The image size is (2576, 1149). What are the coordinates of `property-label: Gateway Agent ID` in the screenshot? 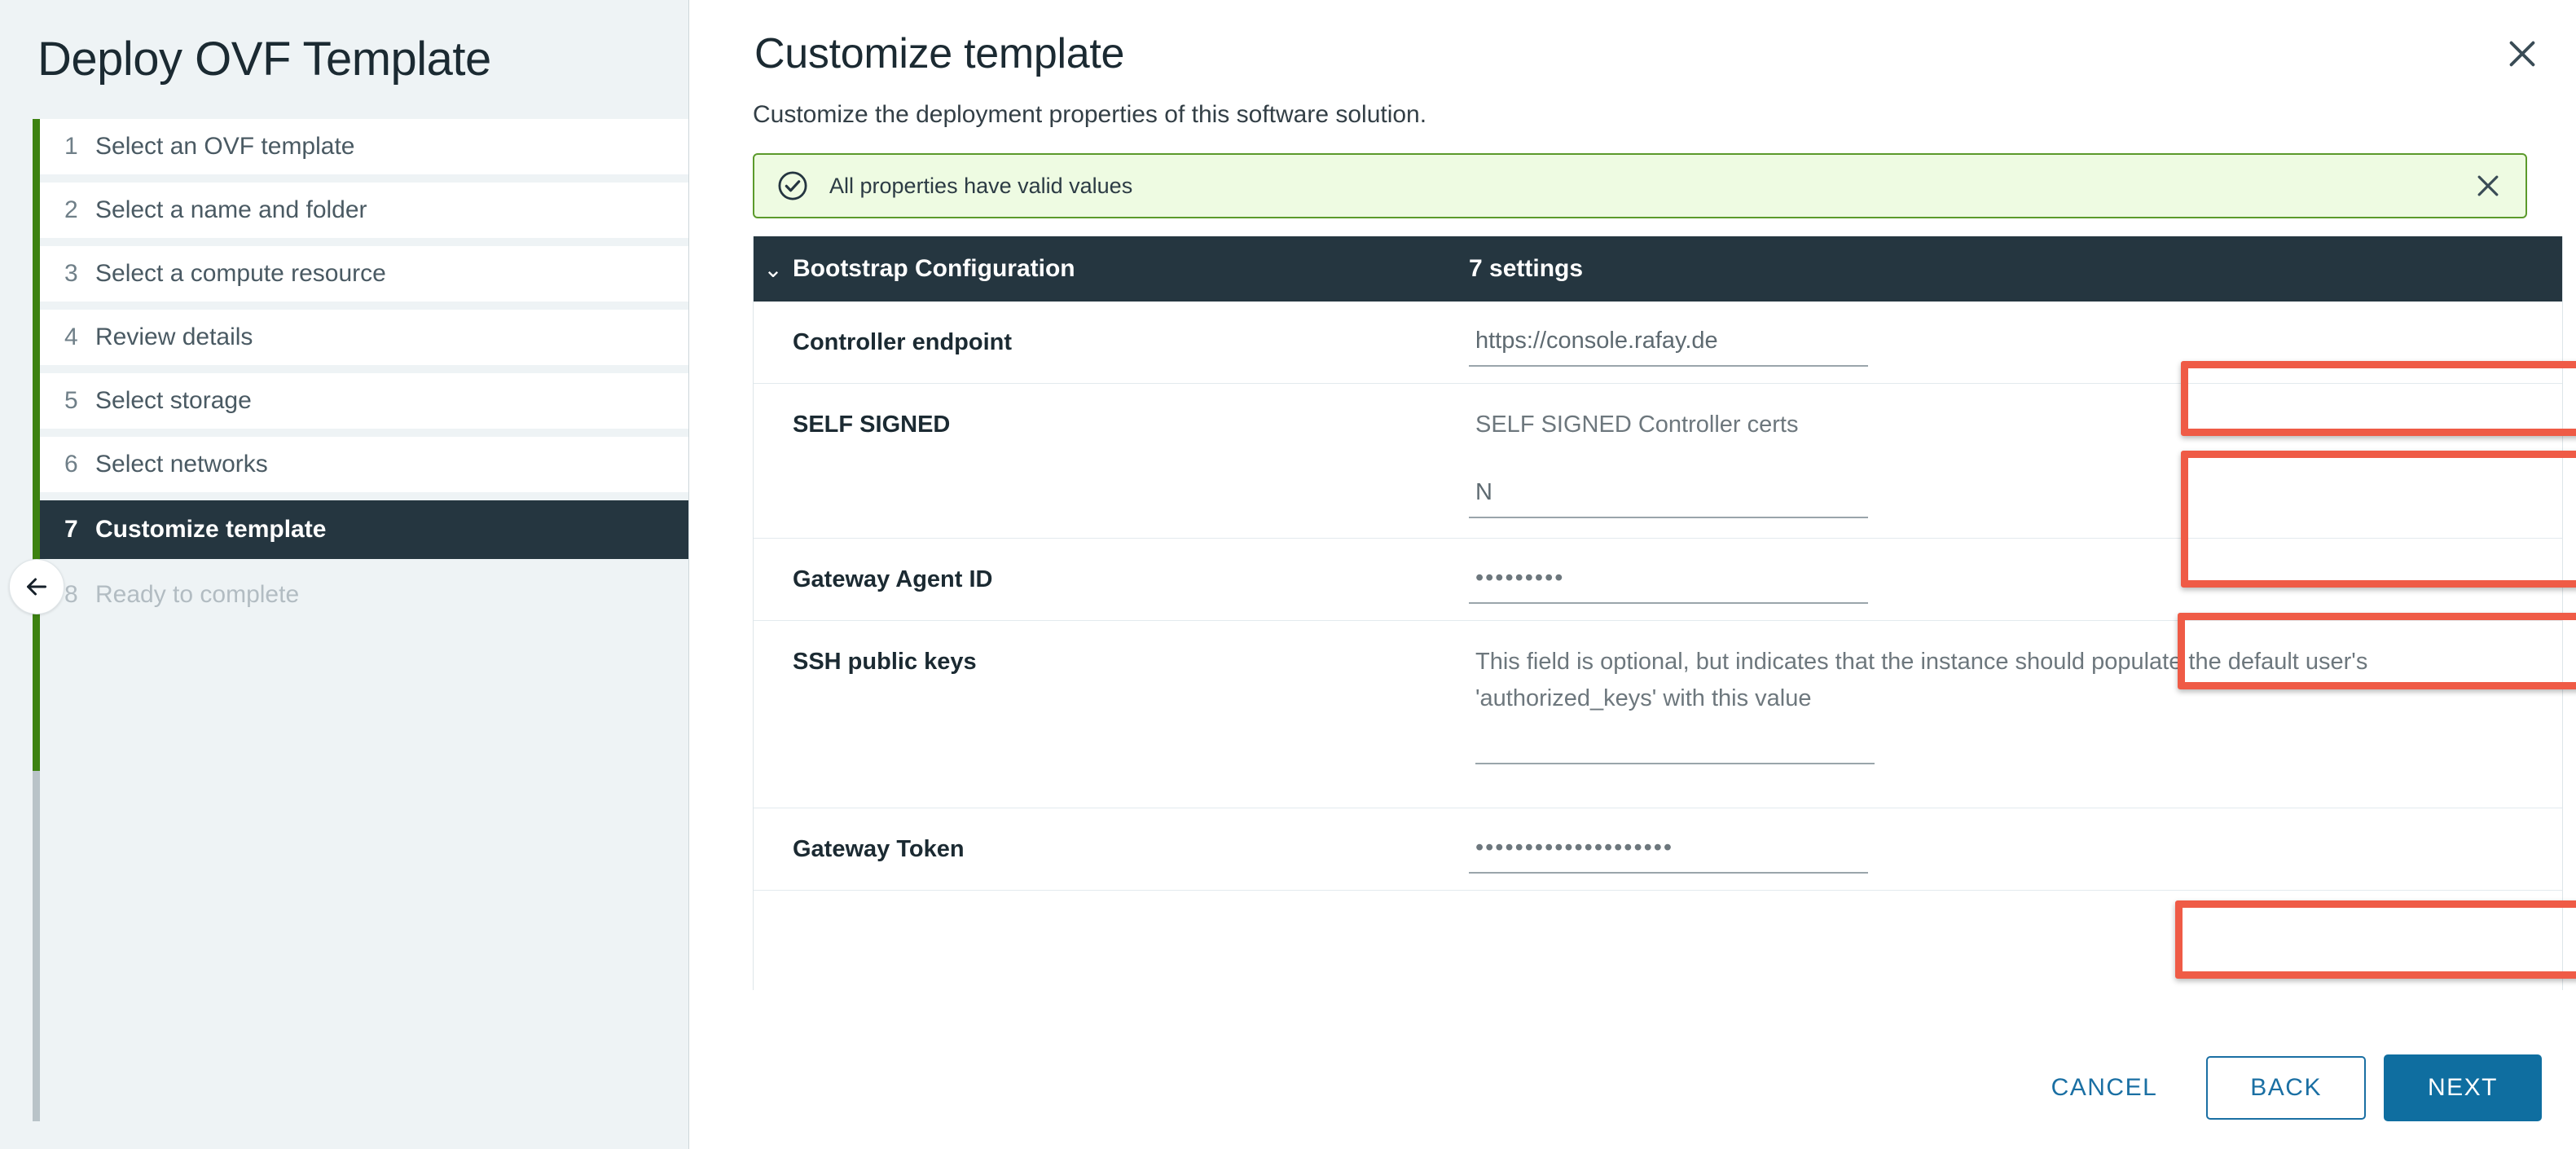 It's located at (893, 579).